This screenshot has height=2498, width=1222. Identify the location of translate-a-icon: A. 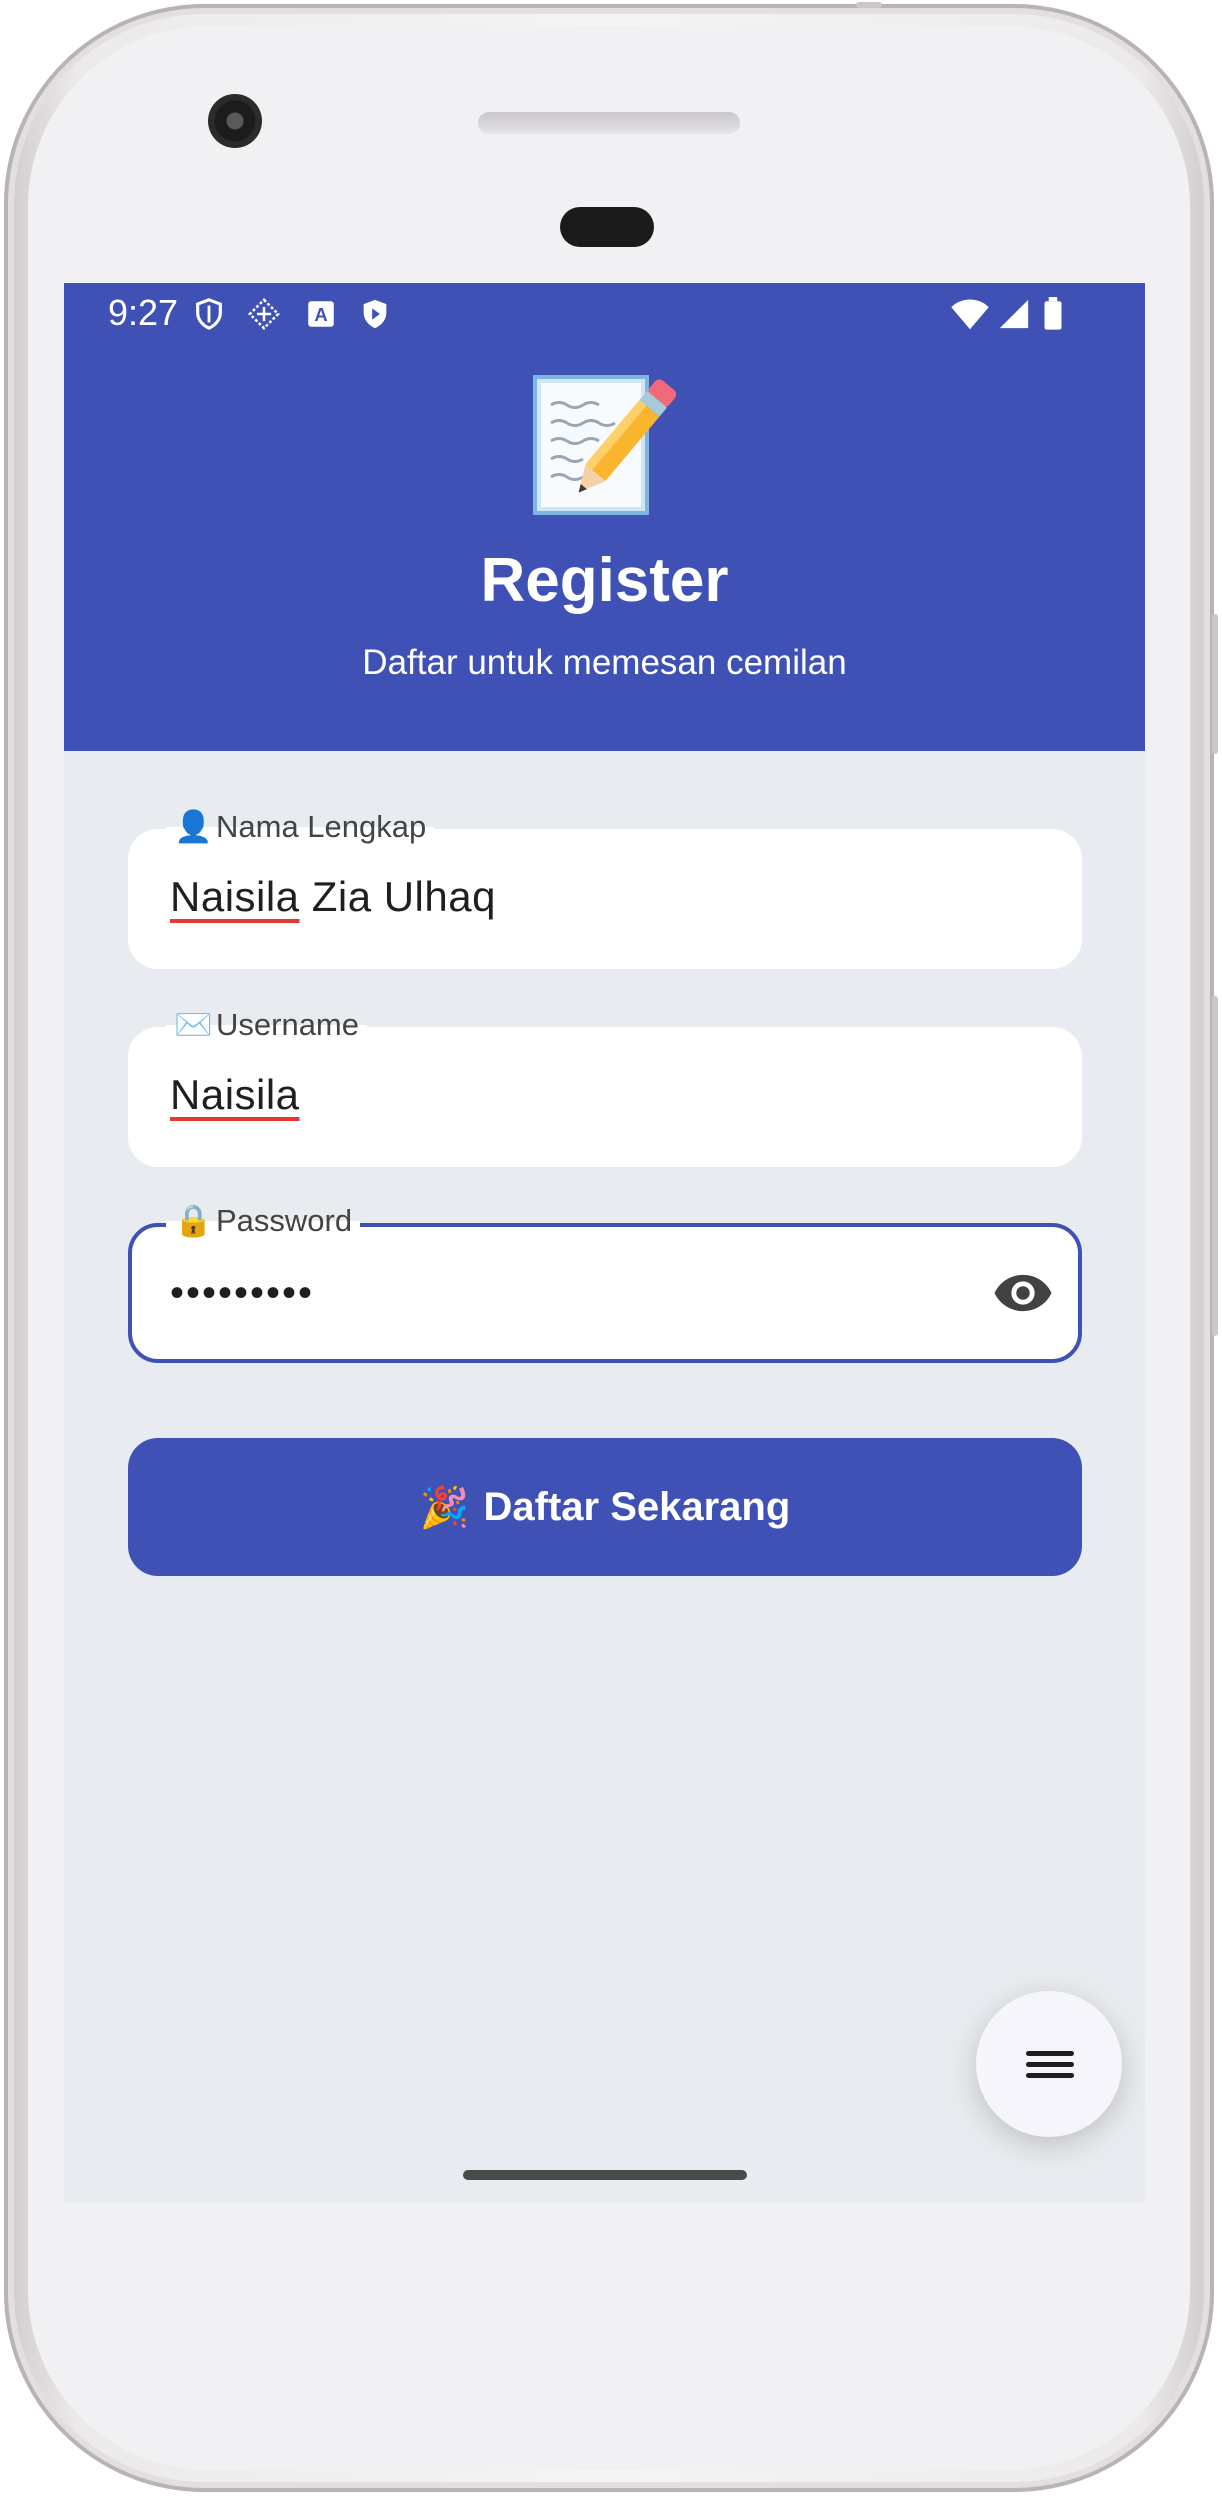
(321, 314).